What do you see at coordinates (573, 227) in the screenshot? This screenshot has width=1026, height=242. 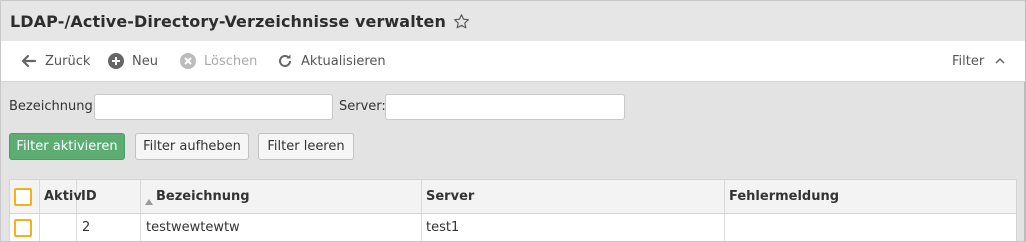 I see `cell-server: test1` at bounding box center [573, 227].